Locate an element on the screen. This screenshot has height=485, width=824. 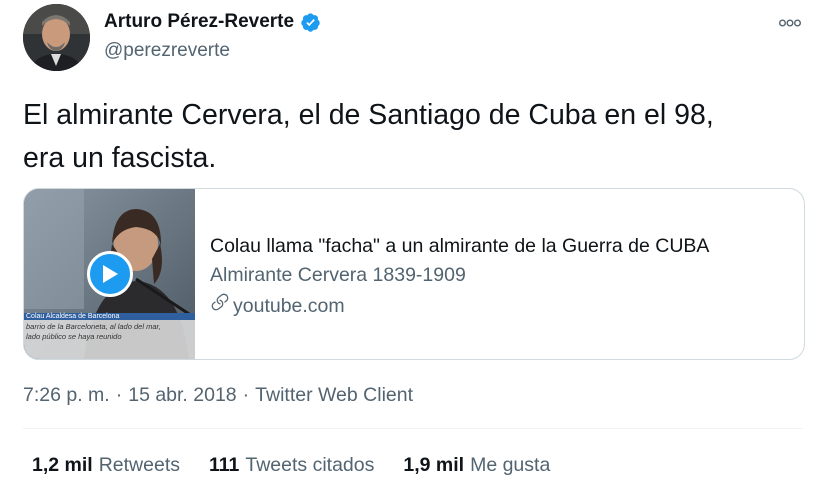
author-name: Arturo Pérez-Reverte is located at coordinates (199, 22).